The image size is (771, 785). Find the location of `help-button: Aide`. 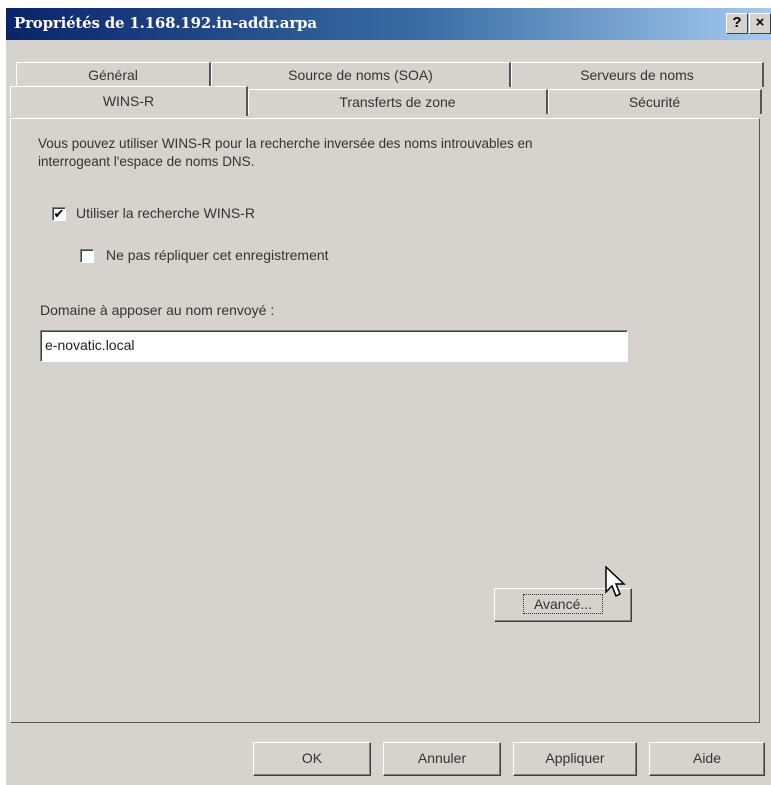

help-button: Aide is located at coordinates (707, 759).